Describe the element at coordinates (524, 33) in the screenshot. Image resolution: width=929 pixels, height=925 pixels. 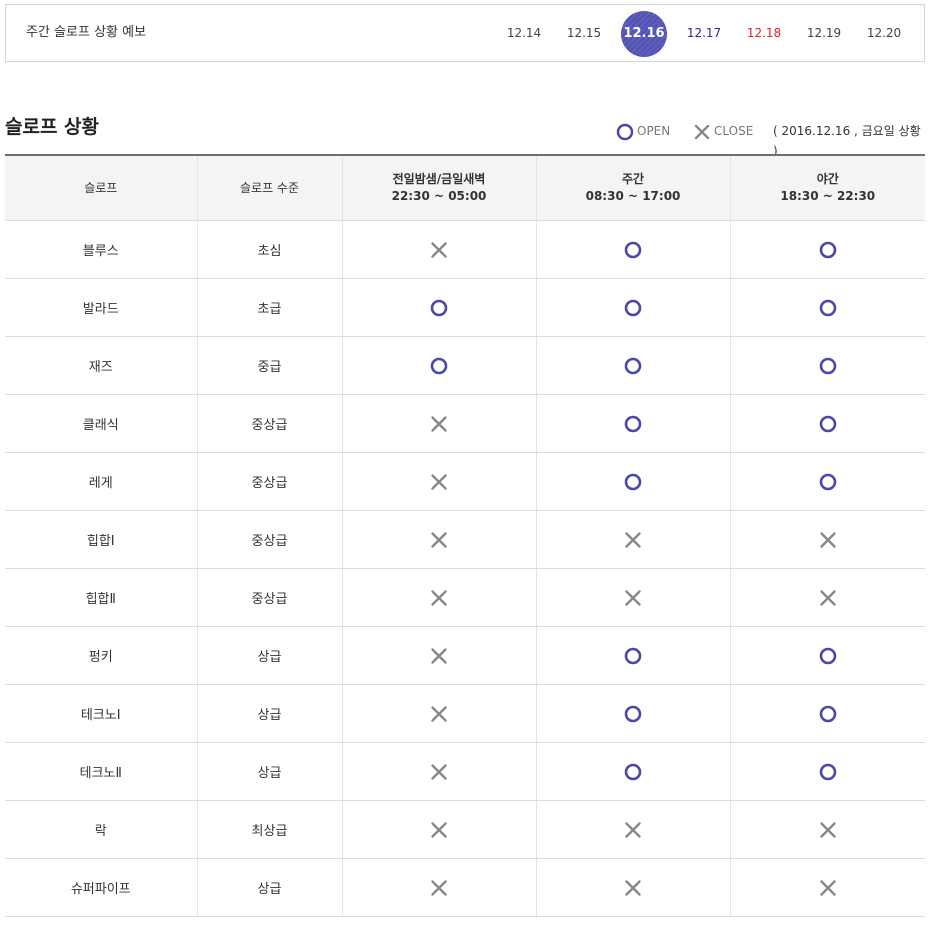
I see `forecast-date-0: 12.14` at that location.